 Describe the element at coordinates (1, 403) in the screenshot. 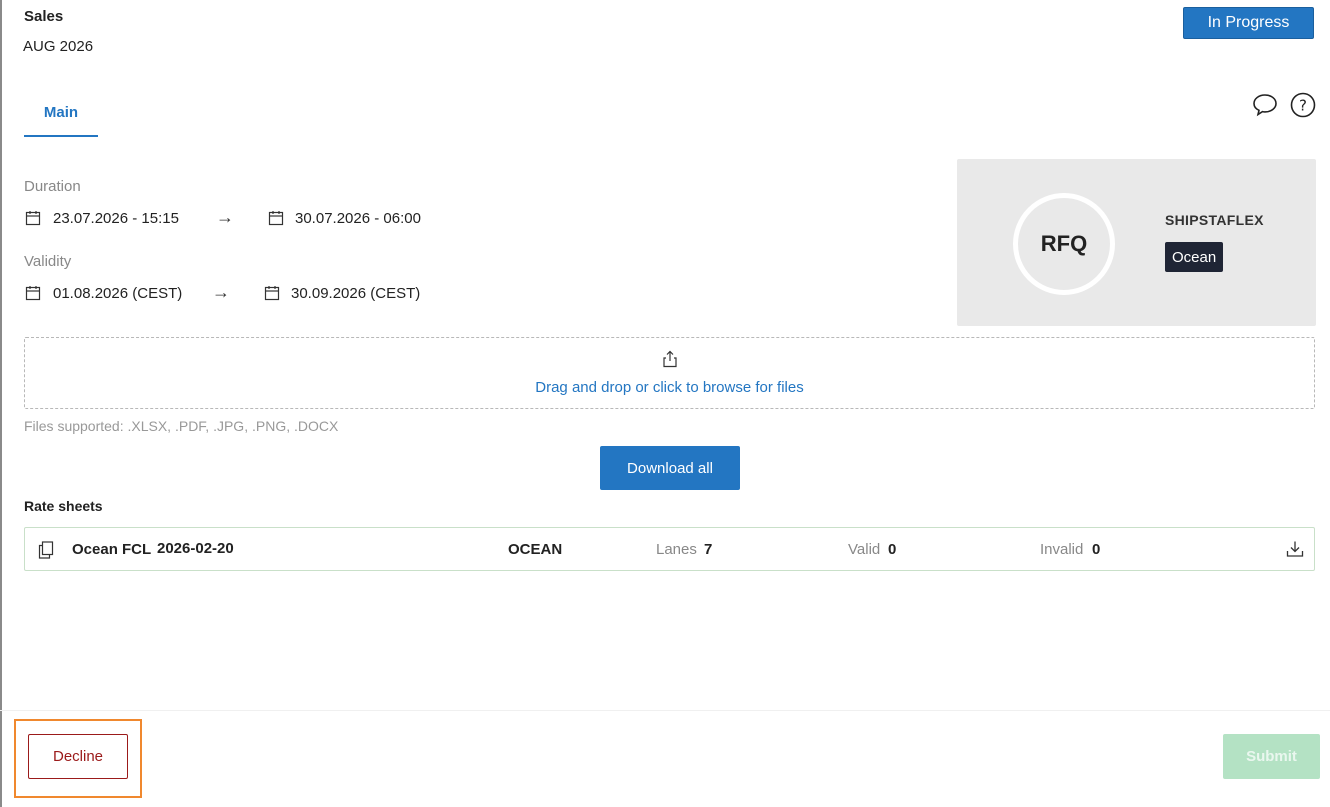

I see `left-border` at that location.